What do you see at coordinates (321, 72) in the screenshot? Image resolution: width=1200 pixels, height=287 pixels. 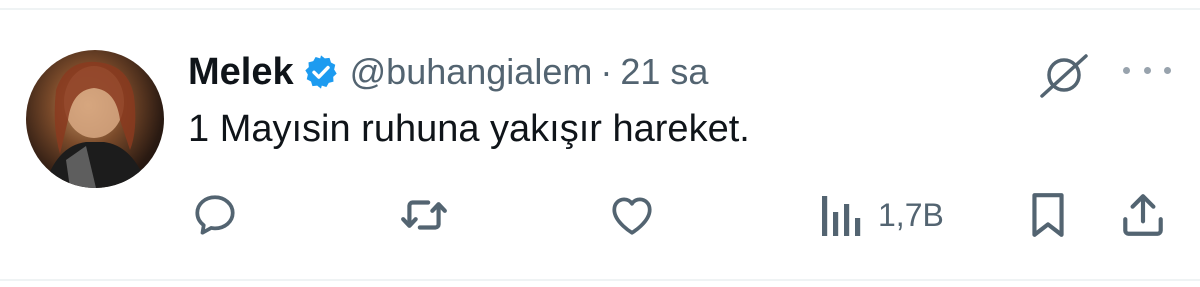 I see `verified-badge-icon` at bounding box center [321, 72].